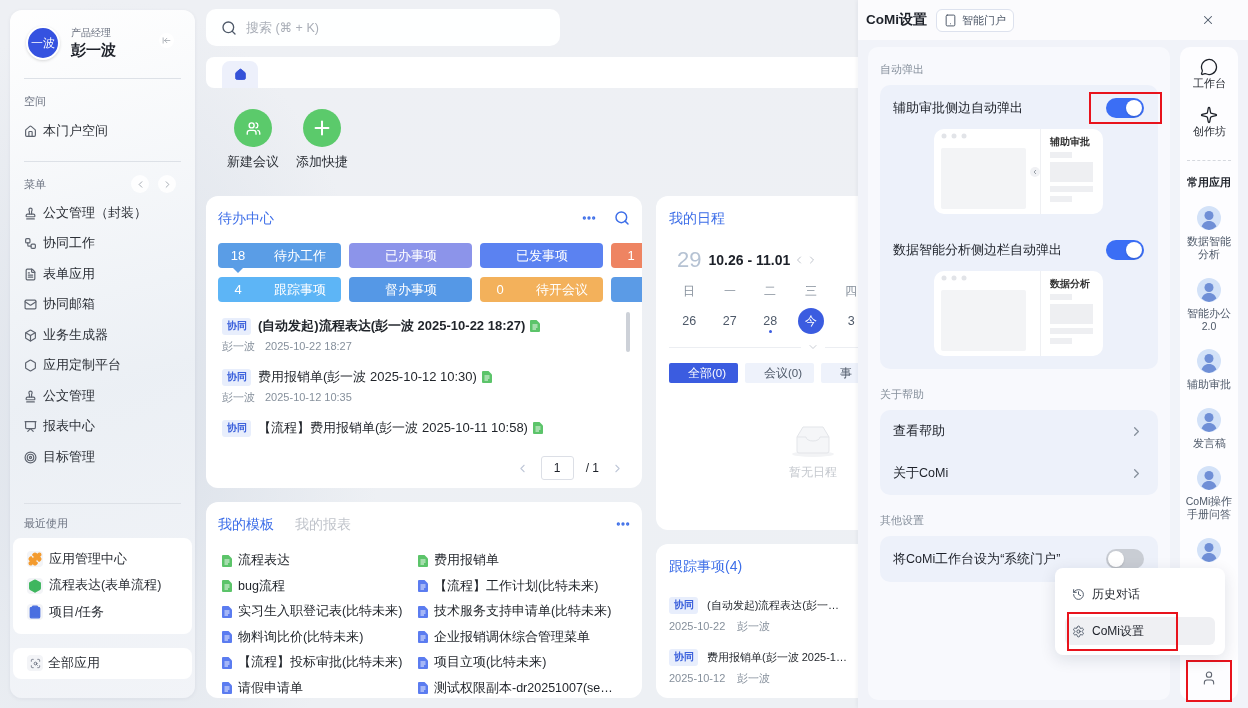 The image size is (1248, 708). I want to click on nav-item: 协同邮箱, so click(102, 304).